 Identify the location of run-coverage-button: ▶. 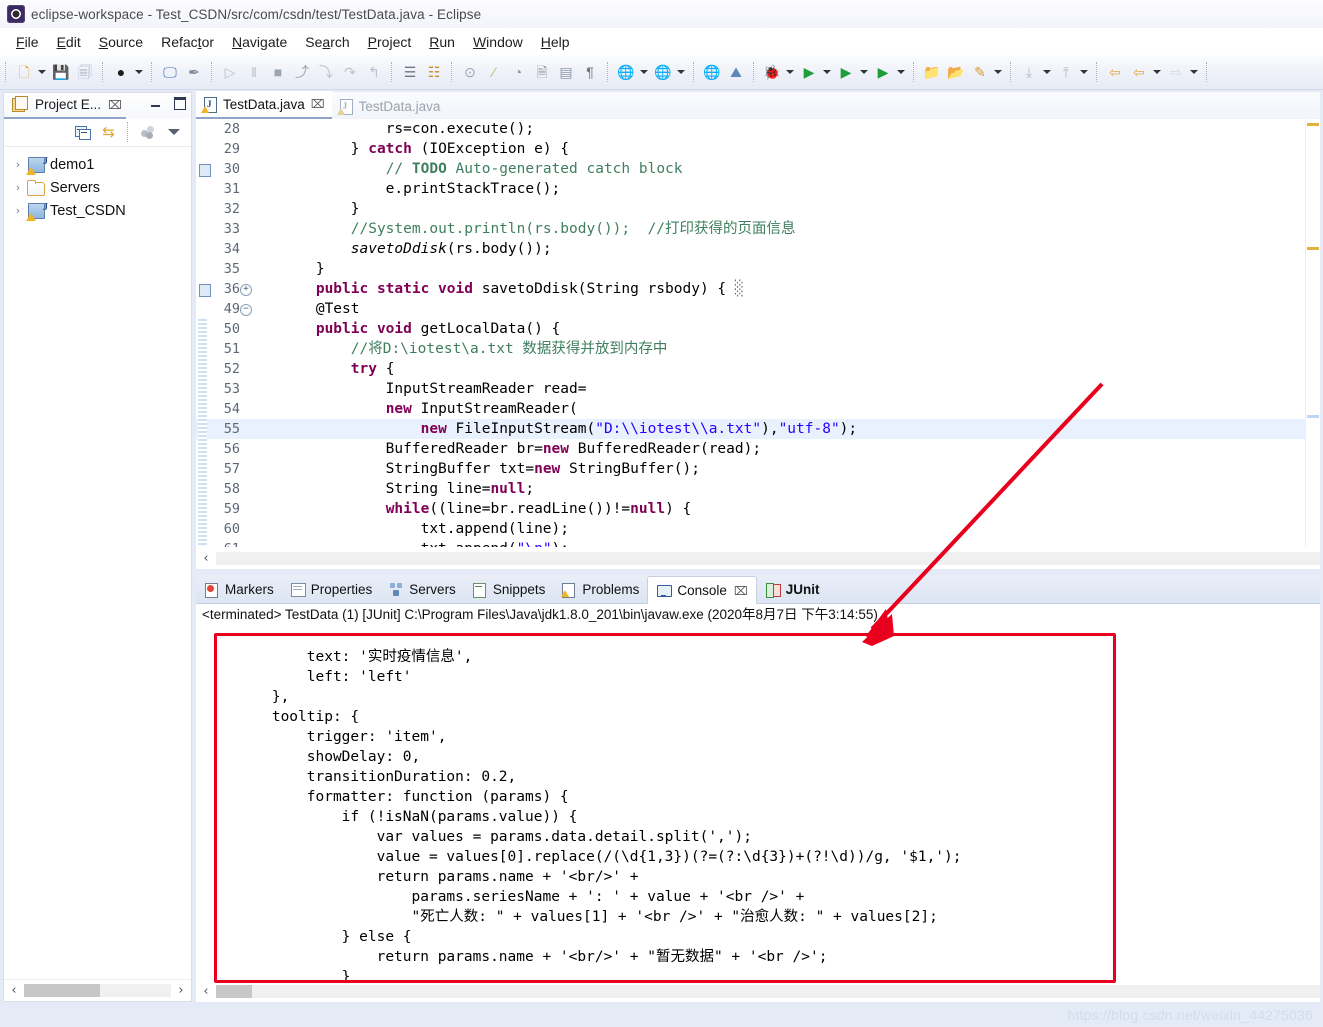
(883, 72).